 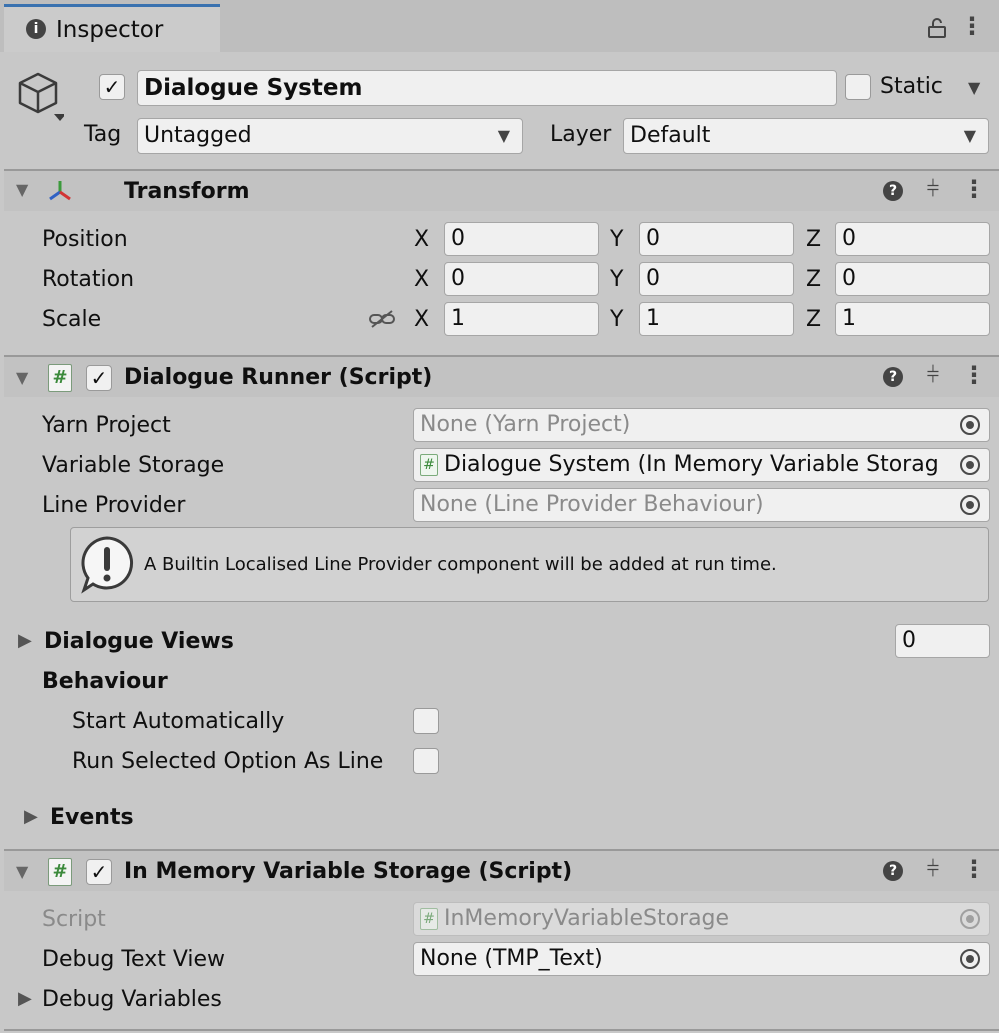 I want to click on lock-icon, so click(x=937, y=28).